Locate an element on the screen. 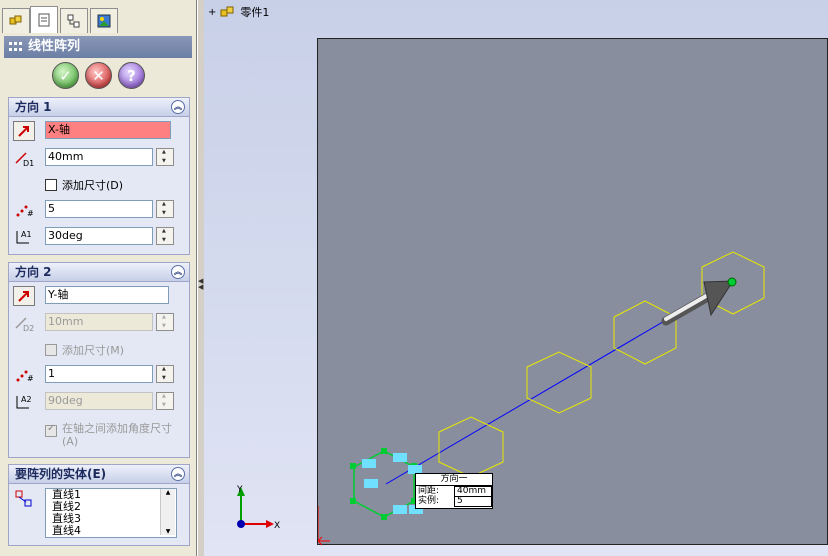 The height and width of the screenshot is (556, 828). direction1-angle-field: 30deg is located at coordinates (99, 236).